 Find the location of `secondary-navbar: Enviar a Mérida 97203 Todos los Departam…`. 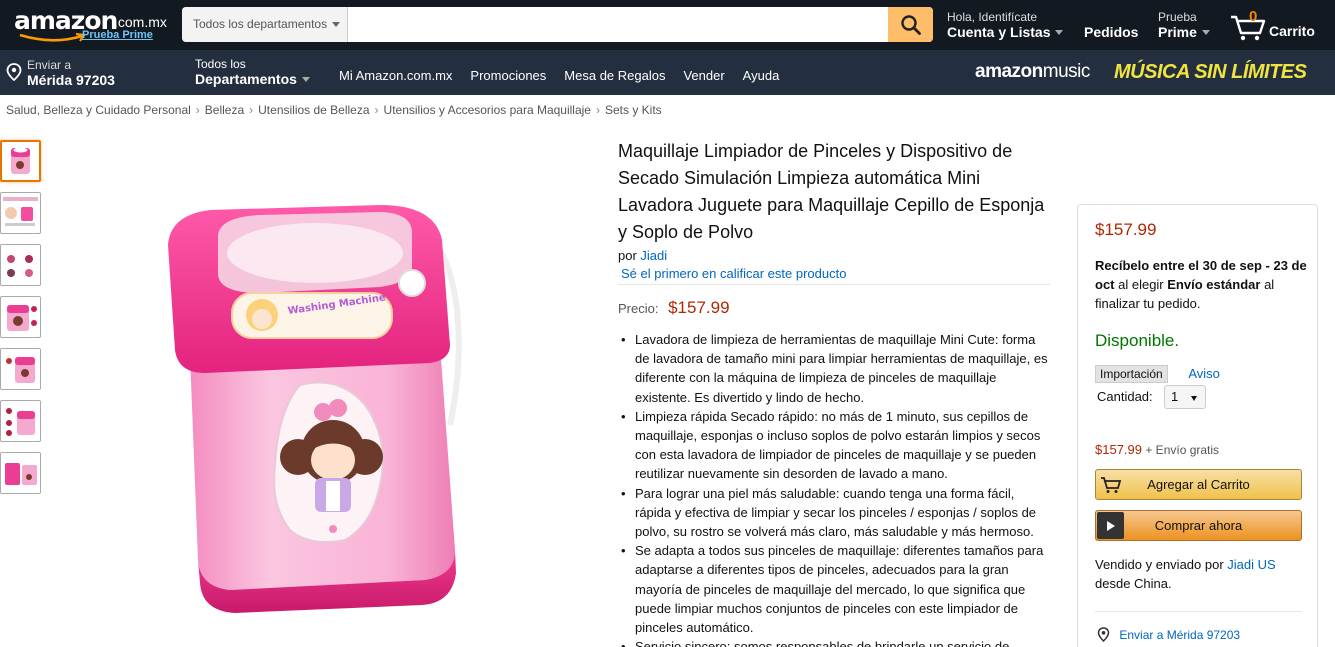

secondary-navbar: Enviar a Mérida 97203 Todos los Departam… is located at coordinates (667, 72).